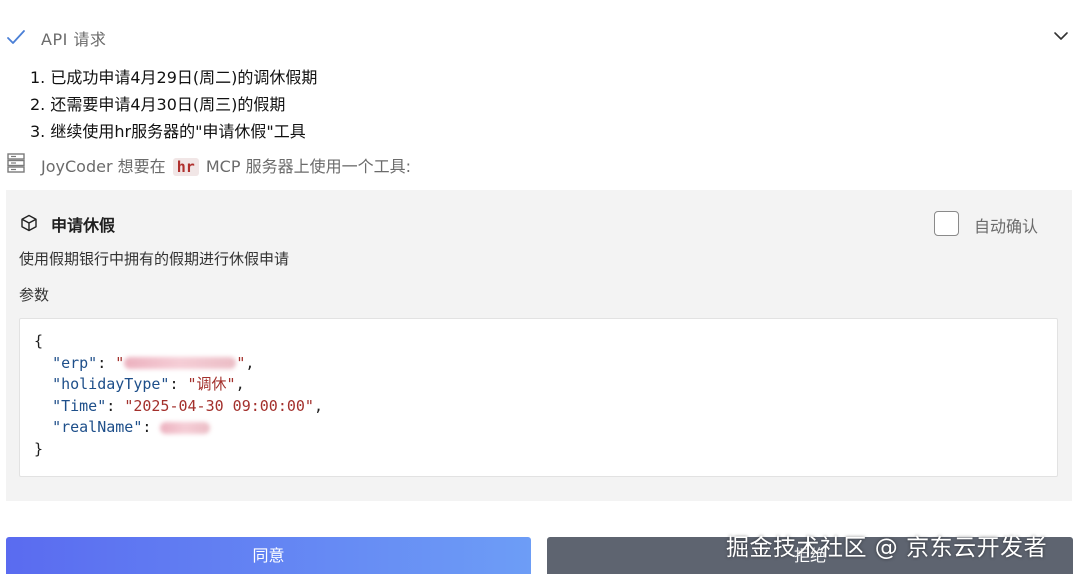 The image size is (1080, 574). What do you see at coordinates (887, 548) in the screenshot?
I see `watermark: 掘金技术社区 @ 京东云开发者` at bounding box center [887, 548].